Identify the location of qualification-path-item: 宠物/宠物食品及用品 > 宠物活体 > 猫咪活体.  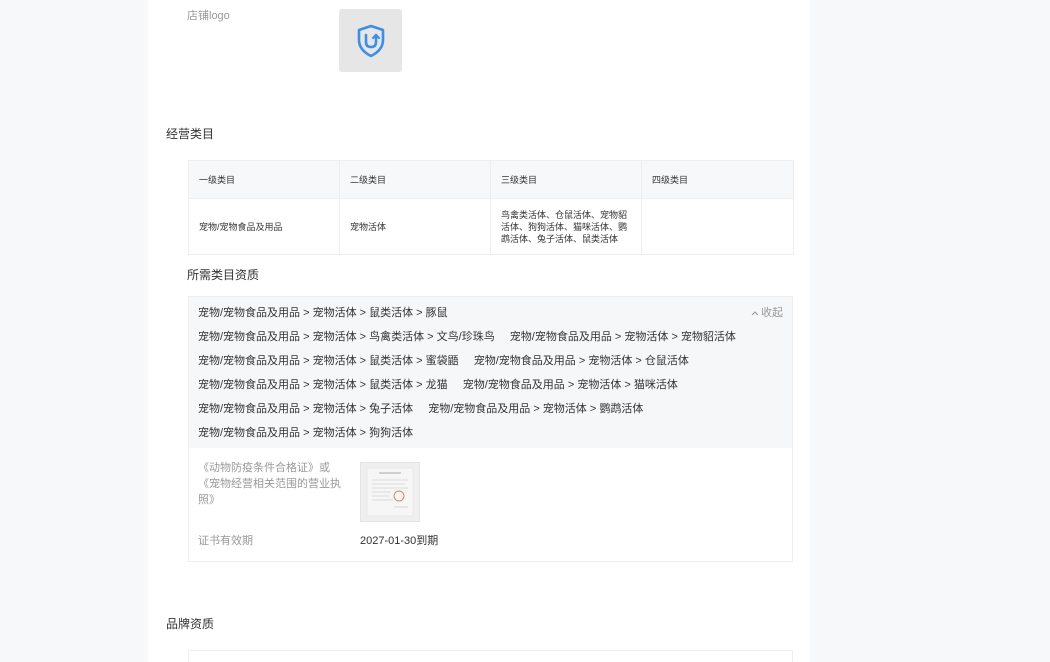
(570, 385).